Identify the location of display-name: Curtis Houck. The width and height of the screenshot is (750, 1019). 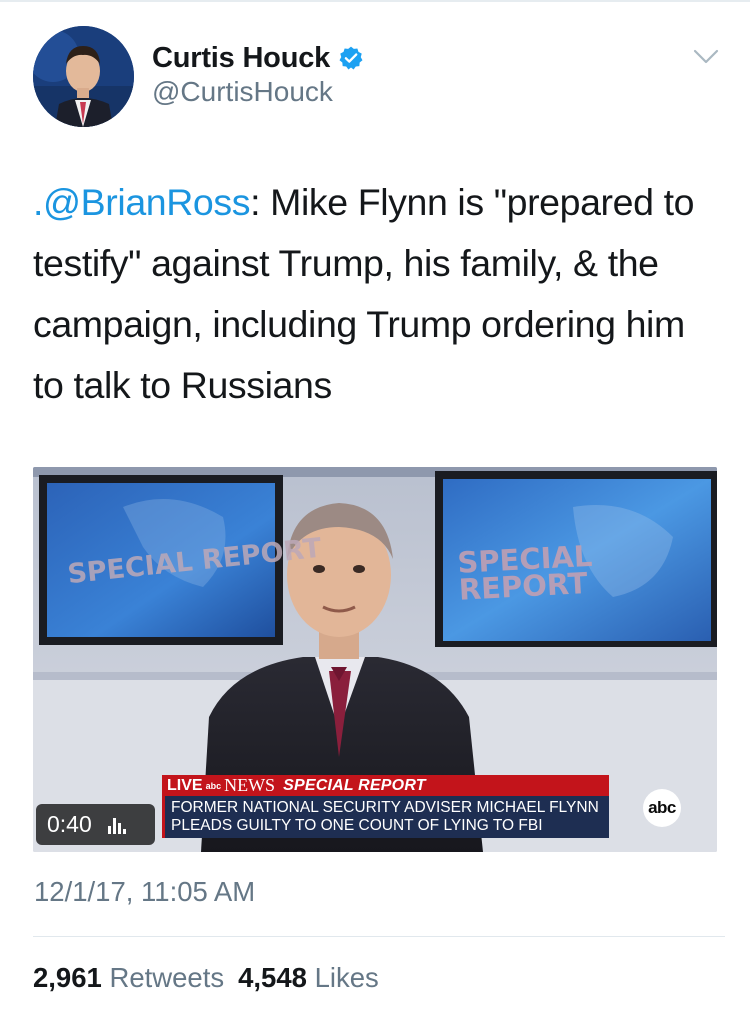
(241, 58).